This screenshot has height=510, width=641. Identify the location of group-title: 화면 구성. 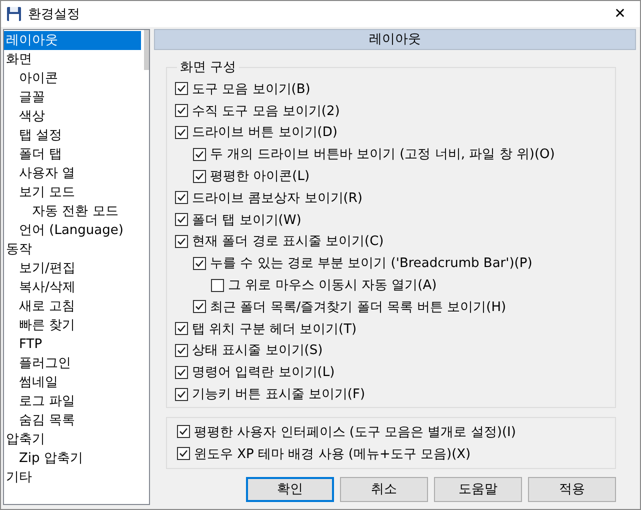
(208, 67).